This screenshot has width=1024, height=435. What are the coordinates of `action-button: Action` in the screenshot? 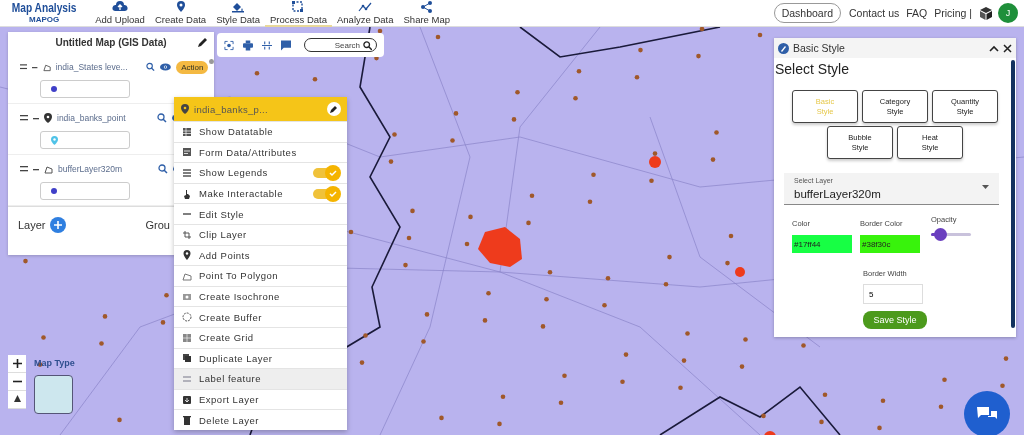 It's located at (192, 67).